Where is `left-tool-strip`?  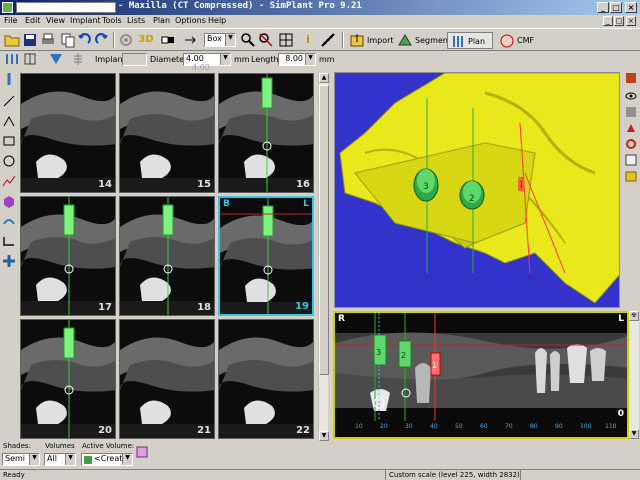 left-tool-strip is located at coordinates (9, 255).